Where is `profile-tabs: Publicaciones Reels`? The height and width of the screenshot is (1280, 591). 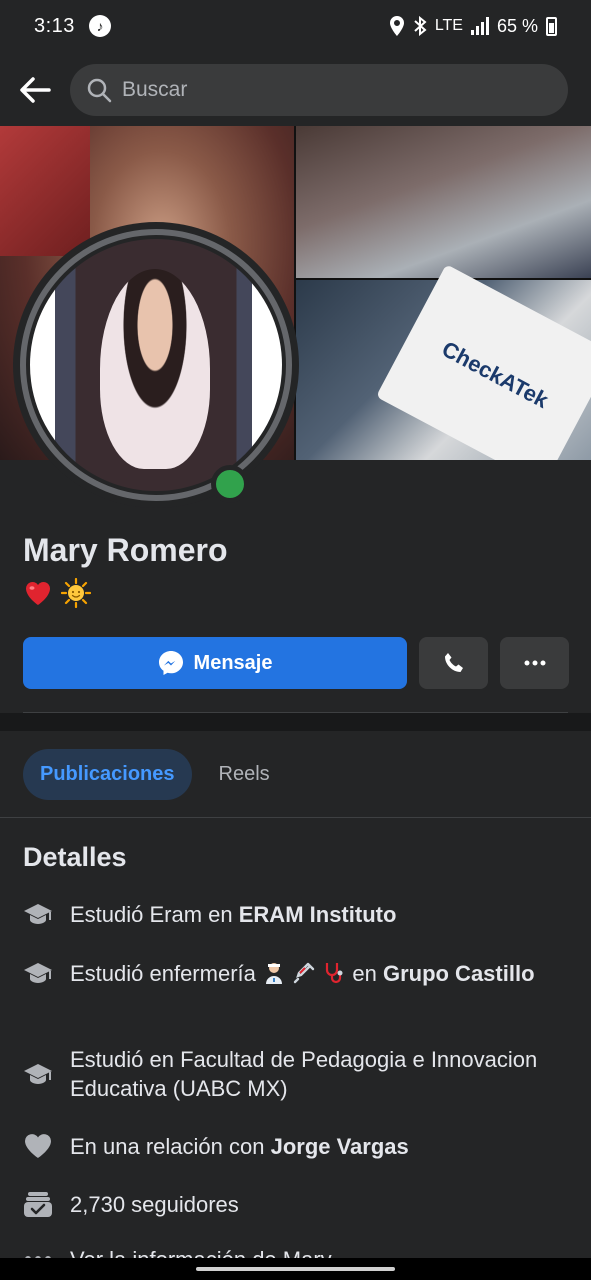
profile-tabs: Publicaciones Reels is located at coordinates (155, 774).